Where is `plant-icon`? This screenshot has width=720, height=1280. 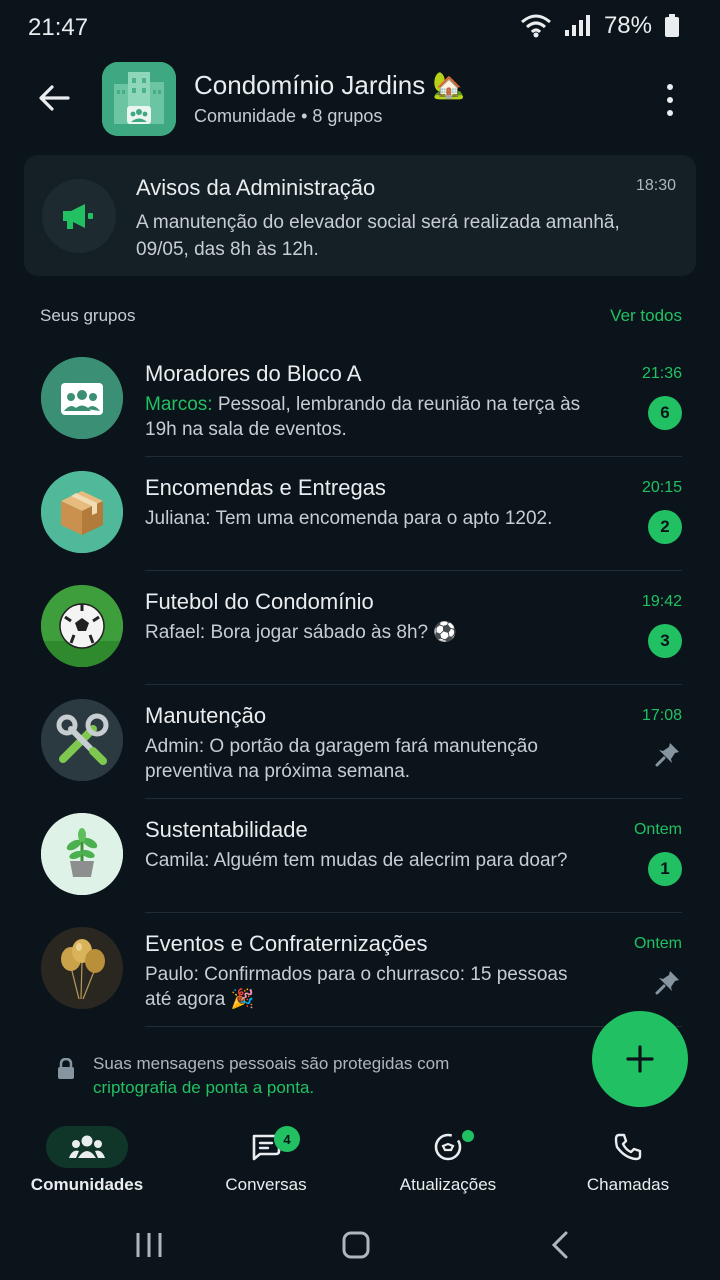 plant-icon is located at coordinates (82, 854).